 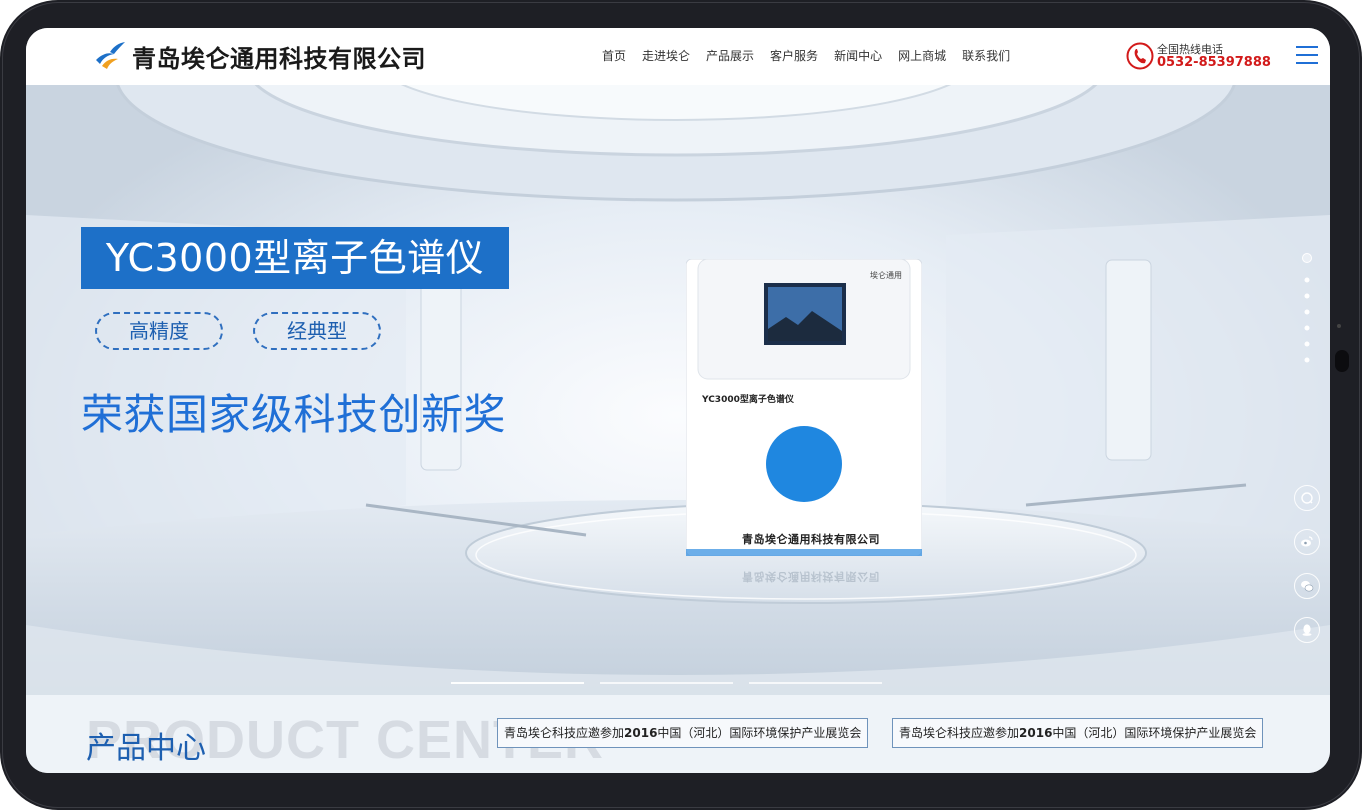 I want to click on news-link-2: 青岛埃仑科技应邀参加2016中国（河北）国际环境保护产业展览会, so click(x=1078, y=733).